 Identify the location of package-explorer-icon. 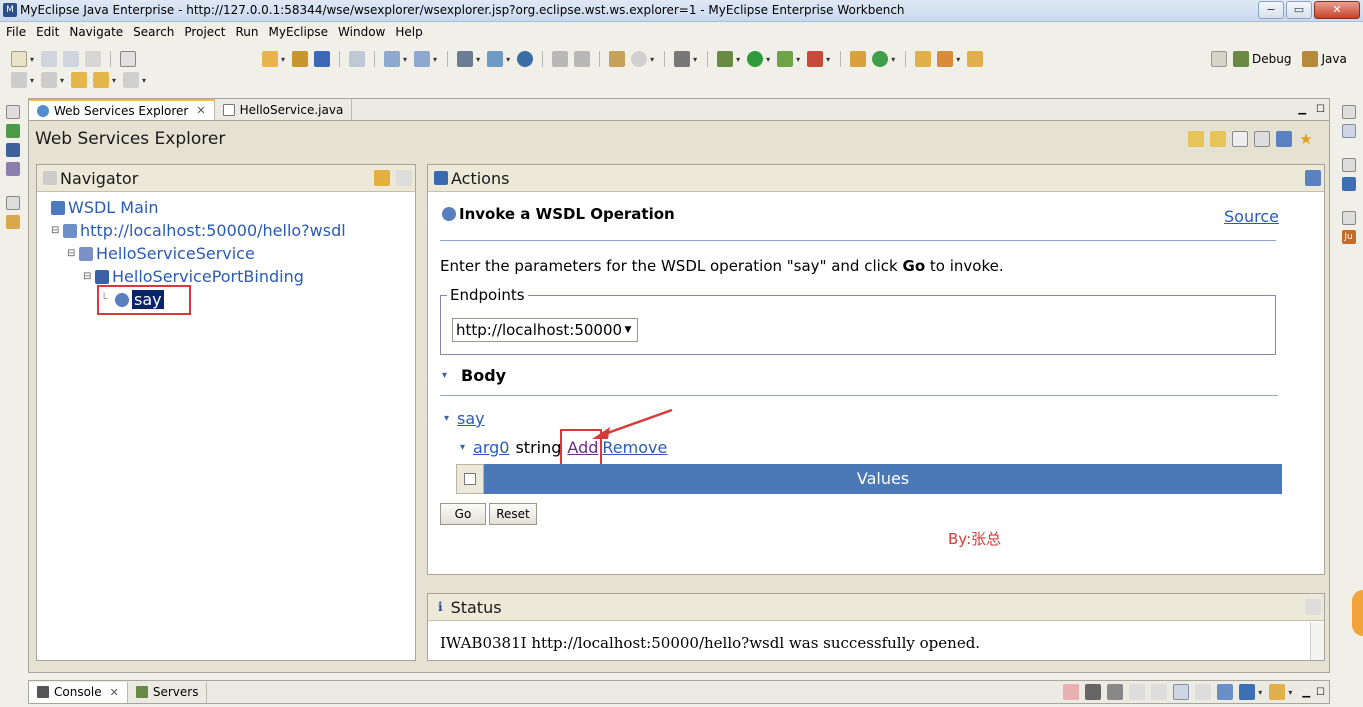
(13, 150).